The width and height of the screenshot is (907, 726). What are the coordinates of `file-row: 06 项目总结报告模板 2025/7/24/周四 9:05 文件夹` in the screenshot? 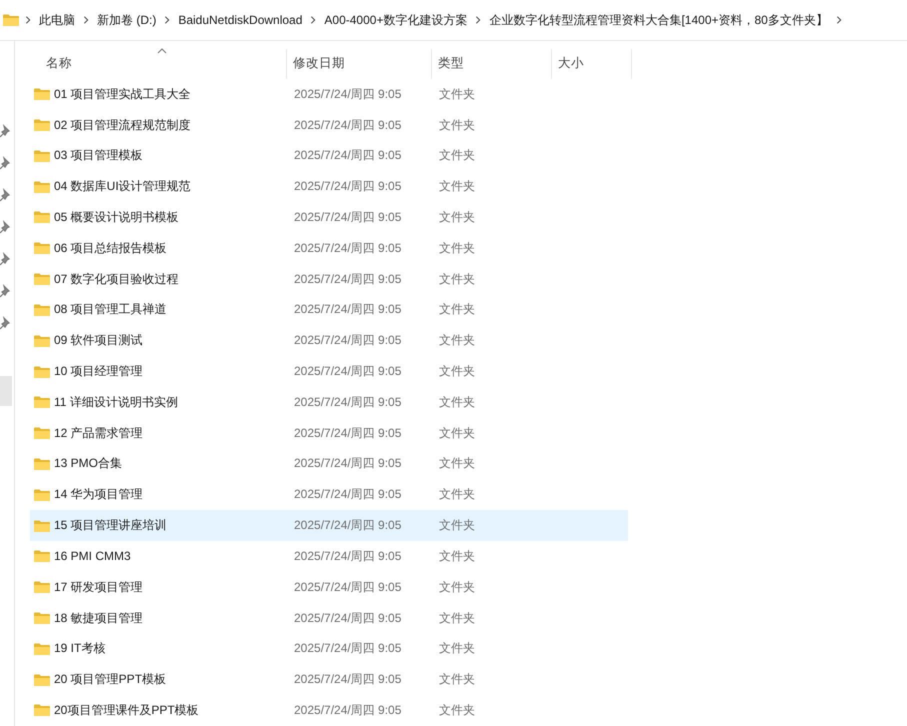 It's located at (329, 248).